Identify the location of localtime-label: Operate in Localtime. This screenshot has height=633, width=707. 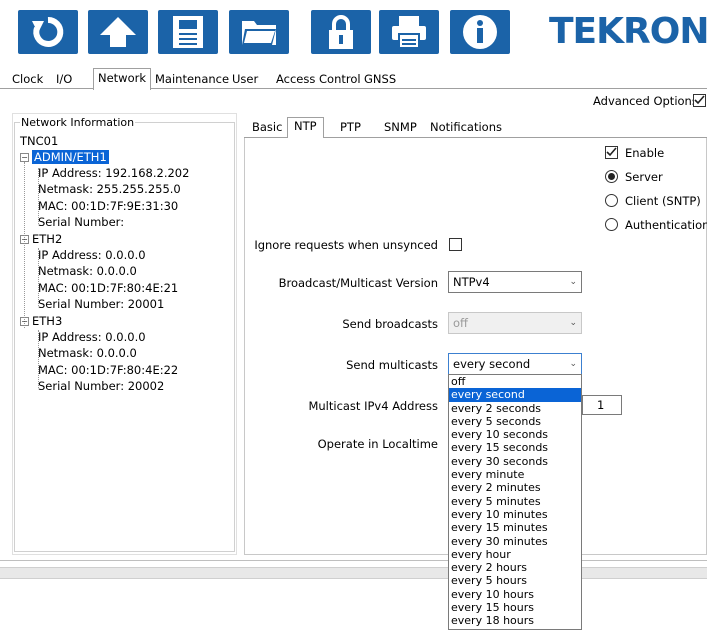
(377, 444).